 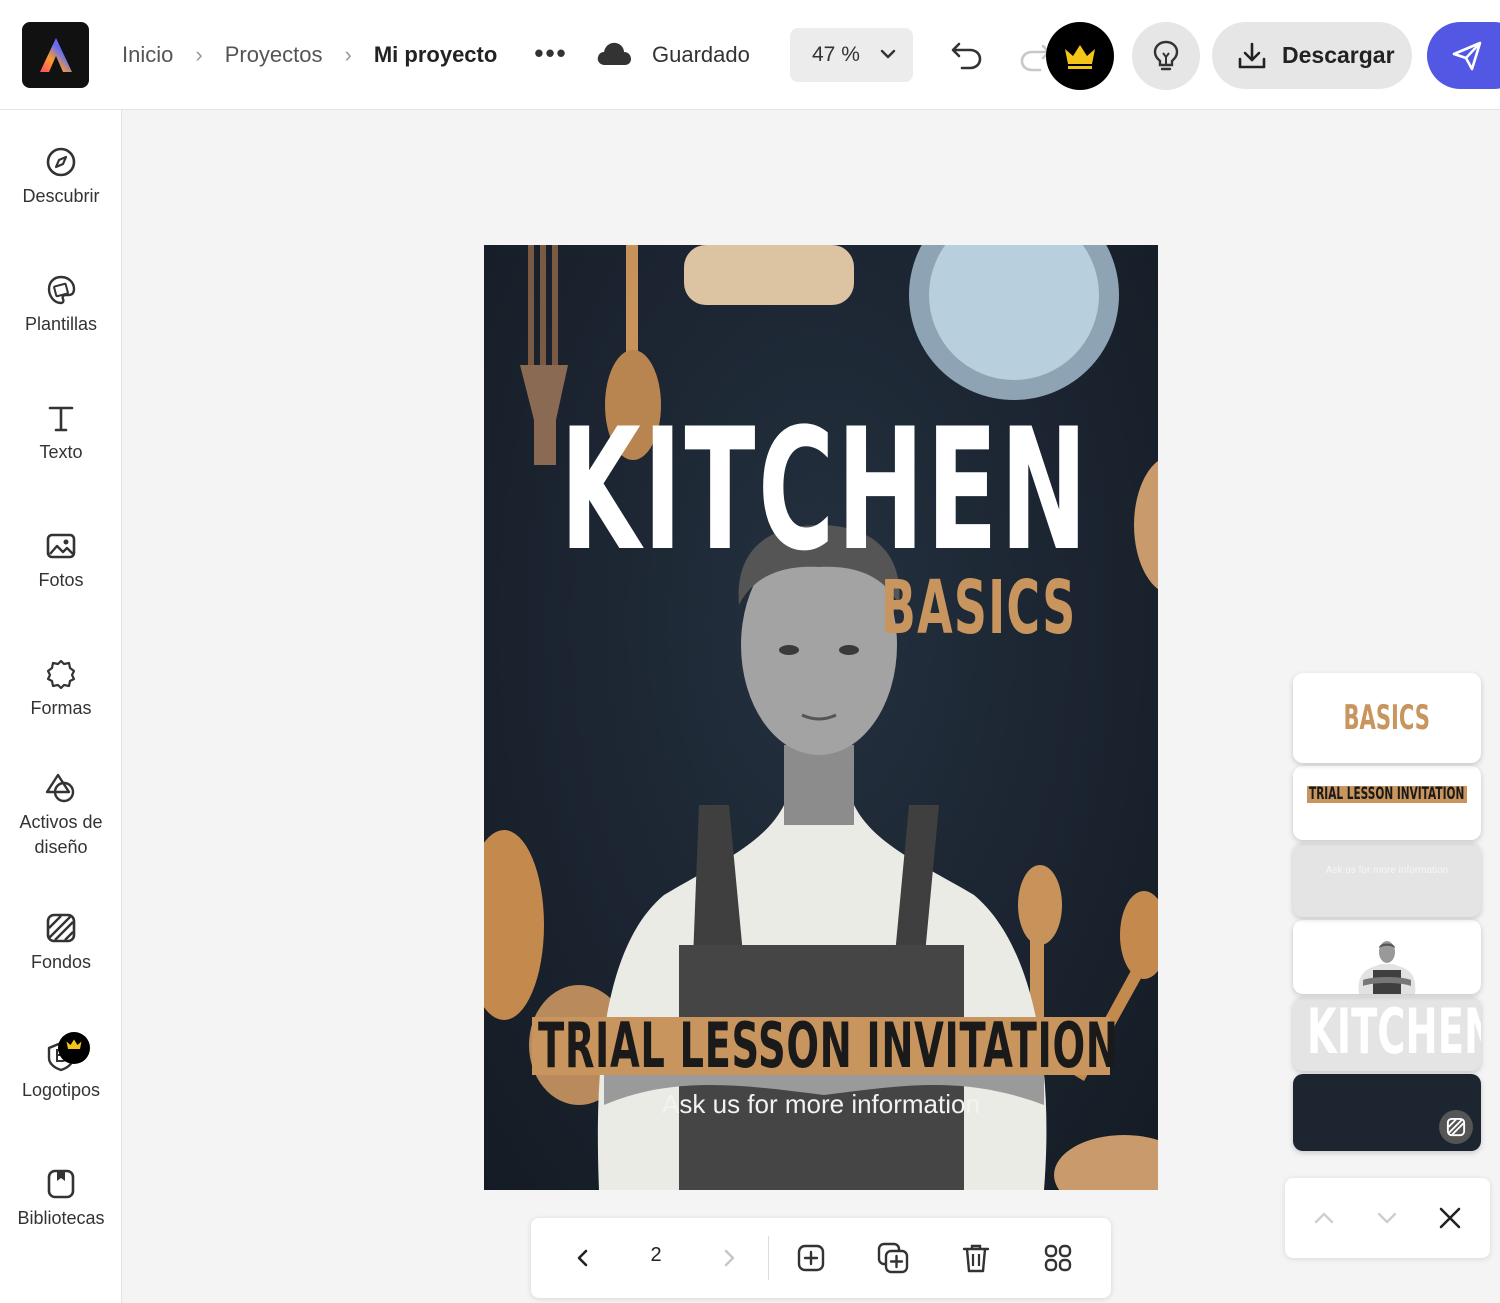 What do you see at coordinates (967, 55) in the screenshot?
I see `undo-icon` at bounding box center [967, 55].